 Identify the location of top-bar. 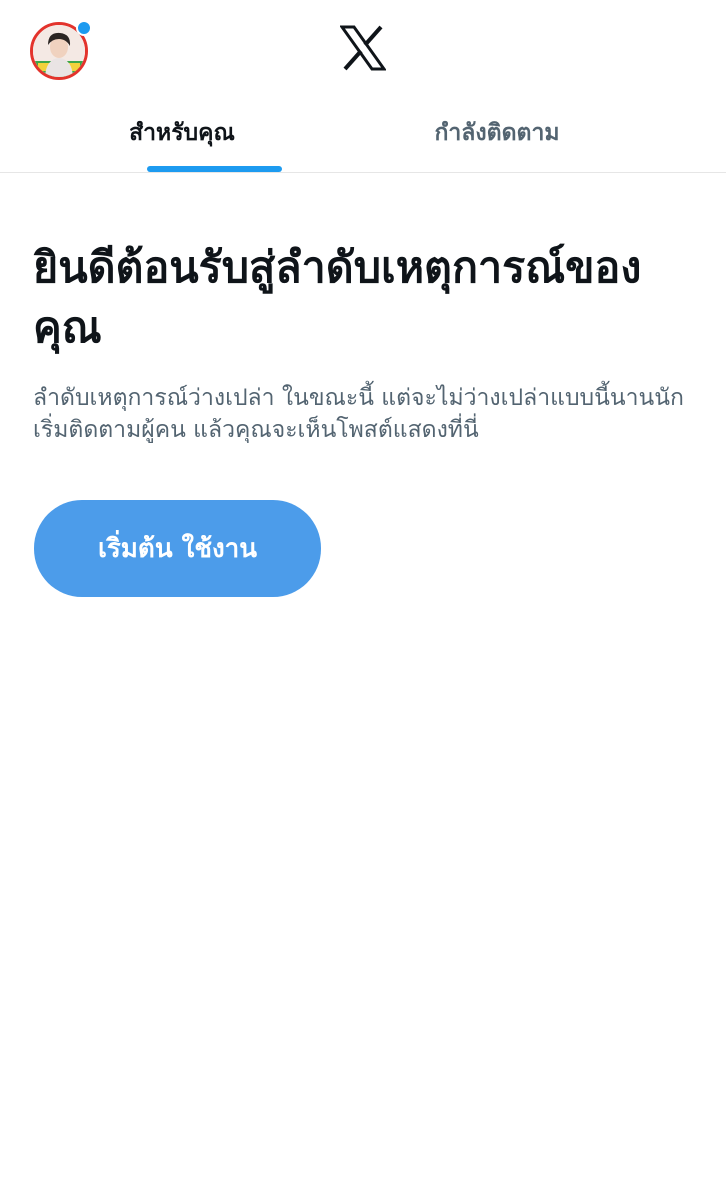
(363, 50).